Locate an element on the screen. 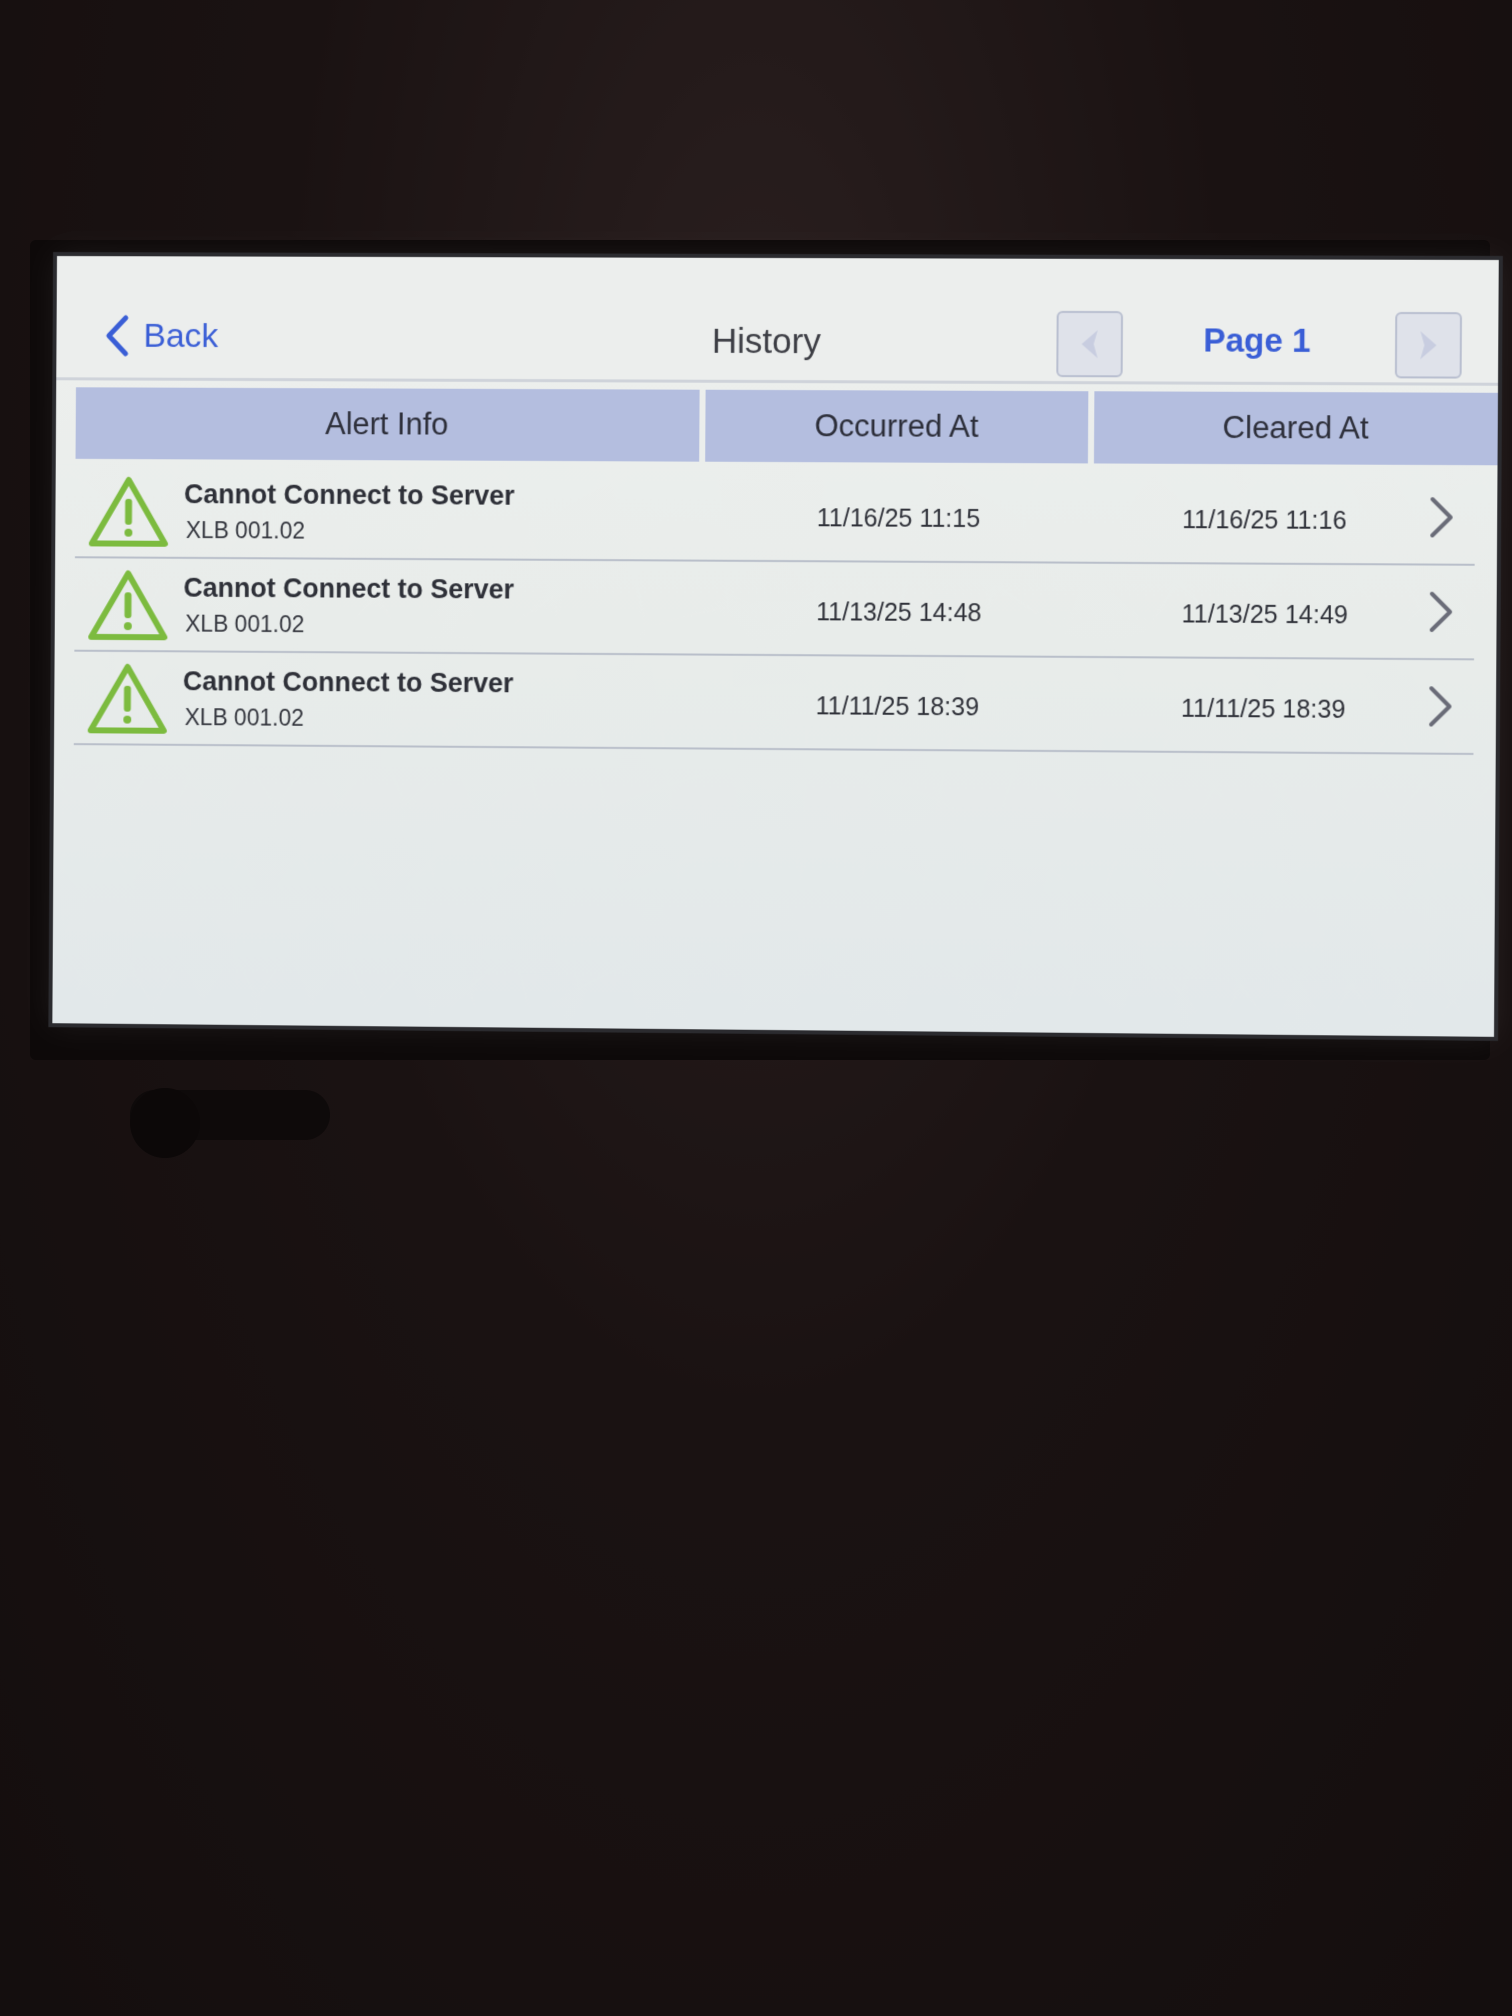 The image size is (1512, 2016). table-header: Alert Info Occurred At Cleared At is located at coordinates (786, 426).